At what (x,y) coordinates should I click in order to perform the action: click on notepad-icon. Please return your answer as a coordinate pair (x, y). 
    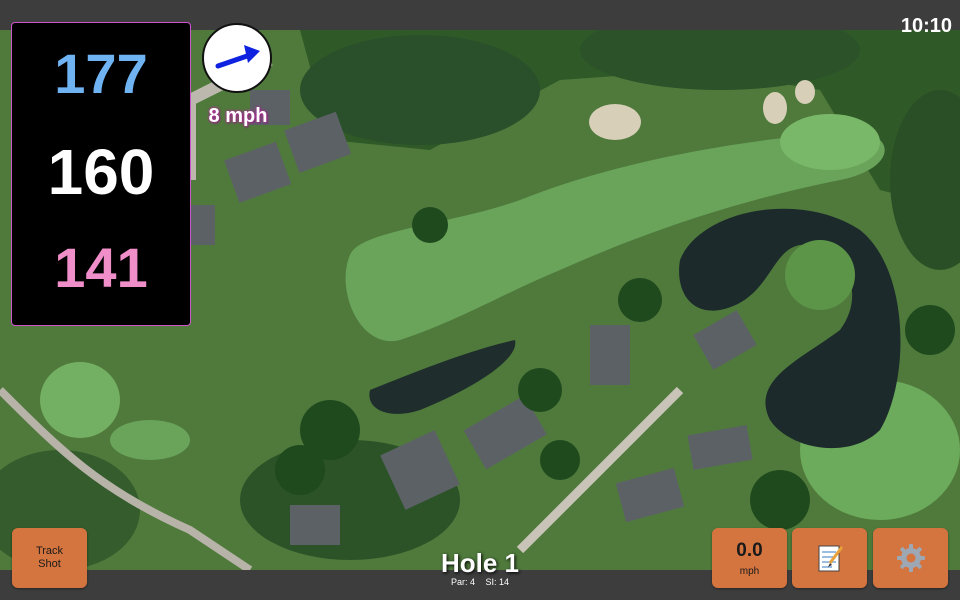
    Looking at the image, I should click on (830, 558).